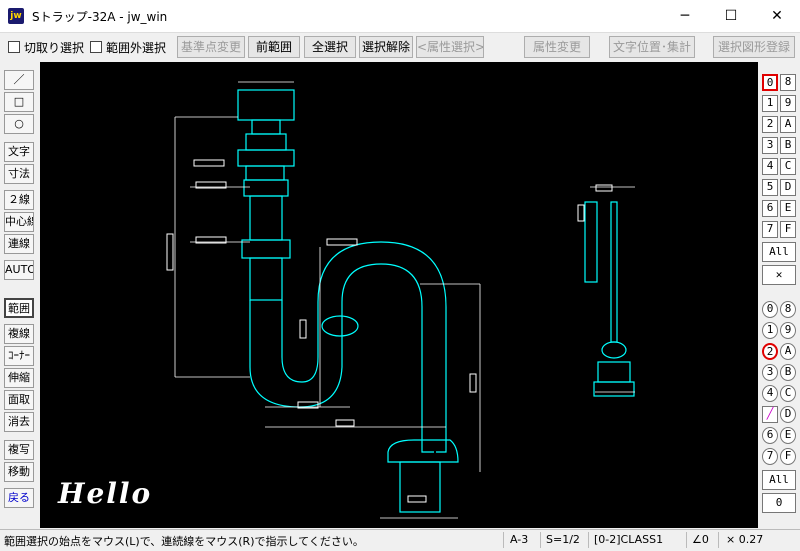  I want to click on maximize-icon: ☐, so click(731, 16).